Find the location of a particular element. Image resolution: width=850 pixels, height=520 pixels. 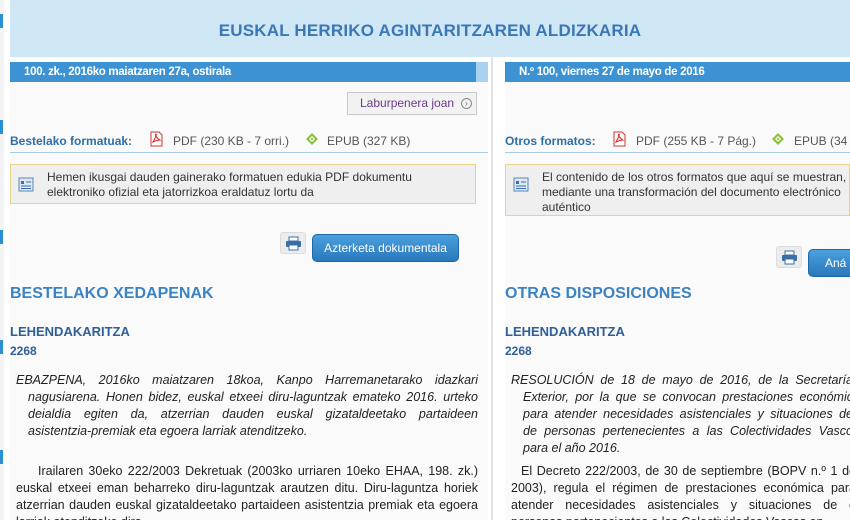

section-title: OTRAS DISPOSICIONES is located at coordinates (598, 293).